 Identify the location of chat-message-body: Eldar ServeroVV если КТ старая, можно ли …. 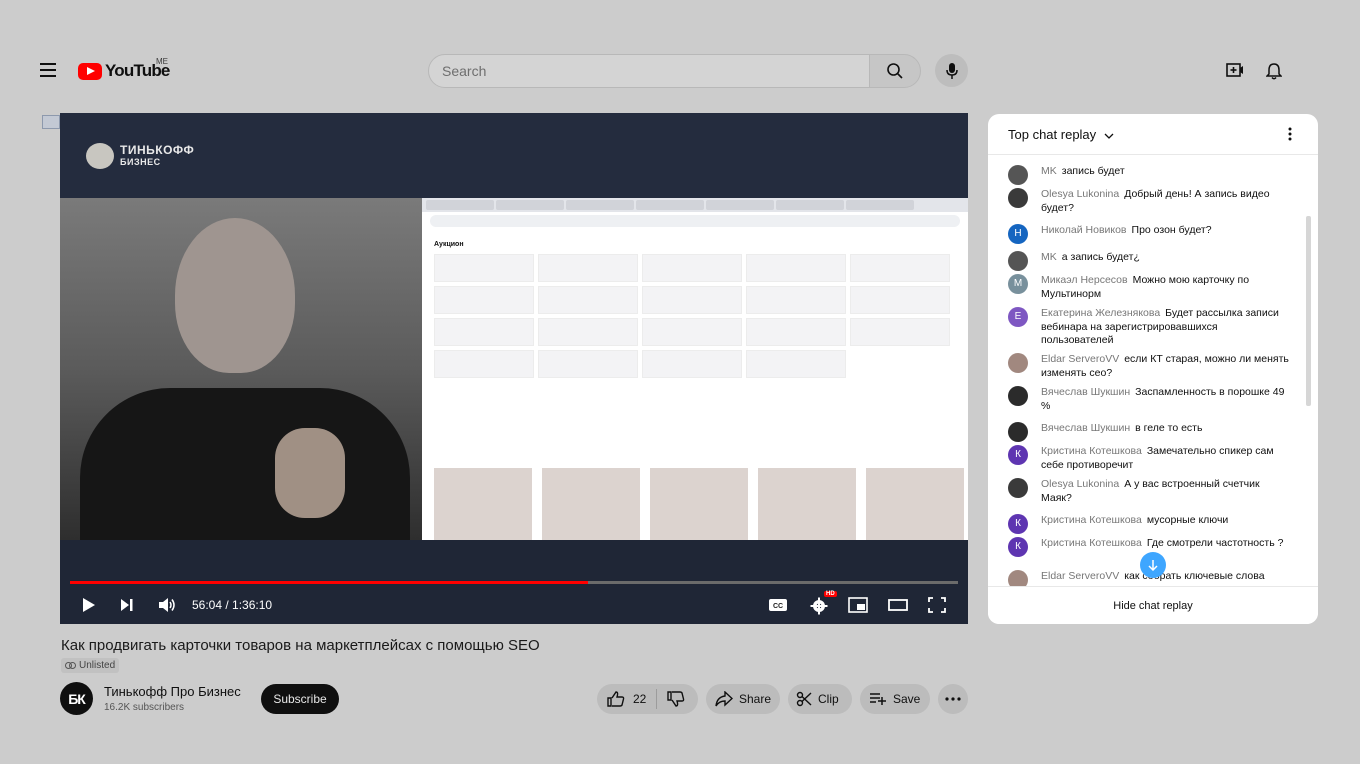
(1166, 366).